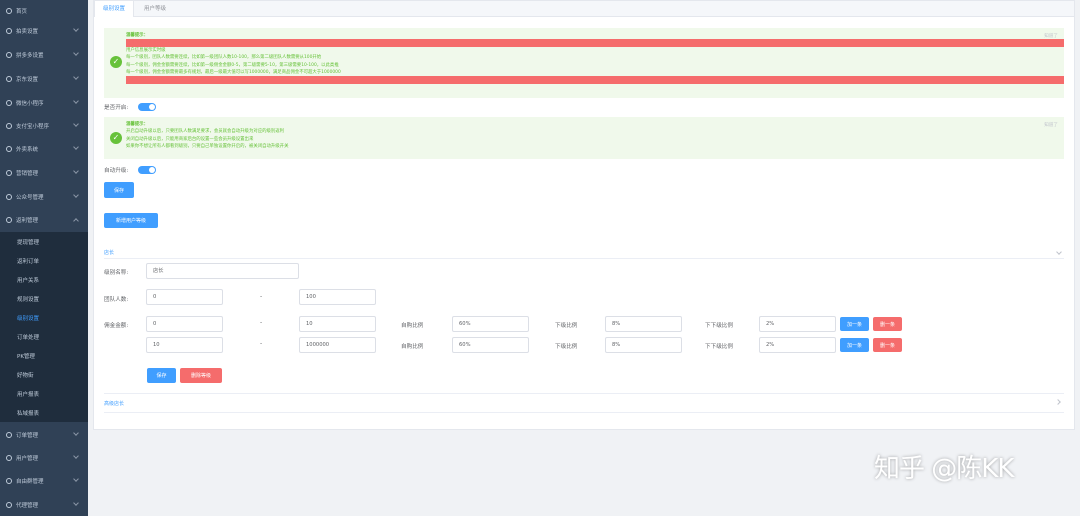 This screenshot has height=516, width=1080. What do you see at coordinates (44, 55) in the screenshot?
I see `sidebar-item-pdd: 拼多多设置` at bounding box center [44, 55].